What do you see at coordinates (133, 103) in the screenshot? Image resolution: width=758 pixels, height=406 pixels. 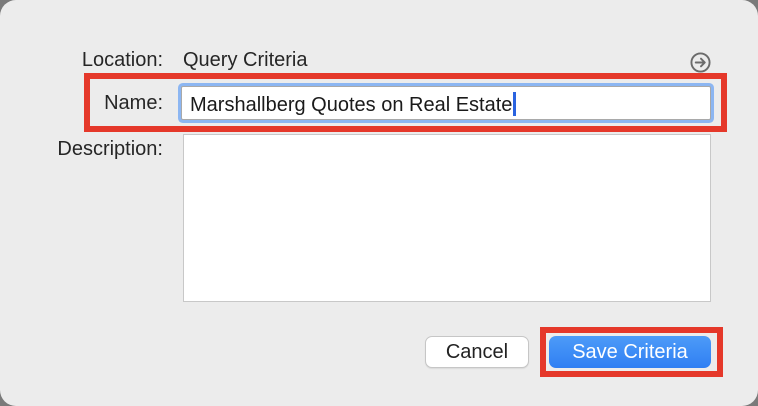 I see `name-label: Name:` at bounding box center [133, 103].